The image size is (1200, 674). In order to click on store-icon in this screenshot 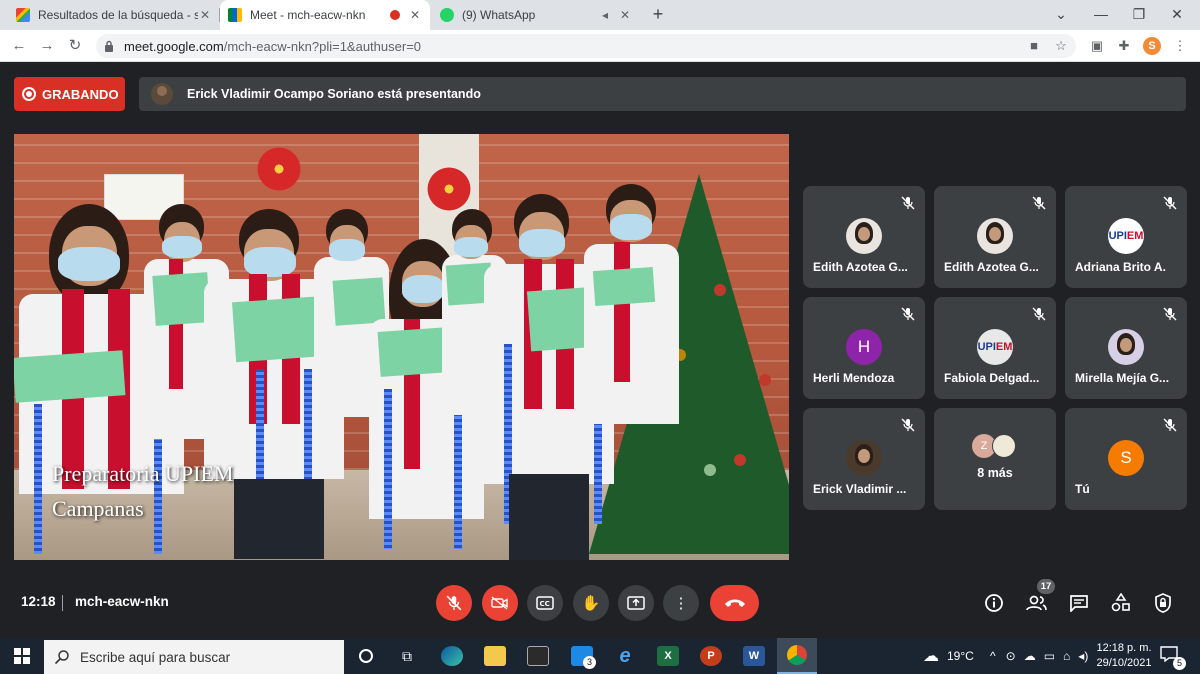, I will do `click(538, 656)`.